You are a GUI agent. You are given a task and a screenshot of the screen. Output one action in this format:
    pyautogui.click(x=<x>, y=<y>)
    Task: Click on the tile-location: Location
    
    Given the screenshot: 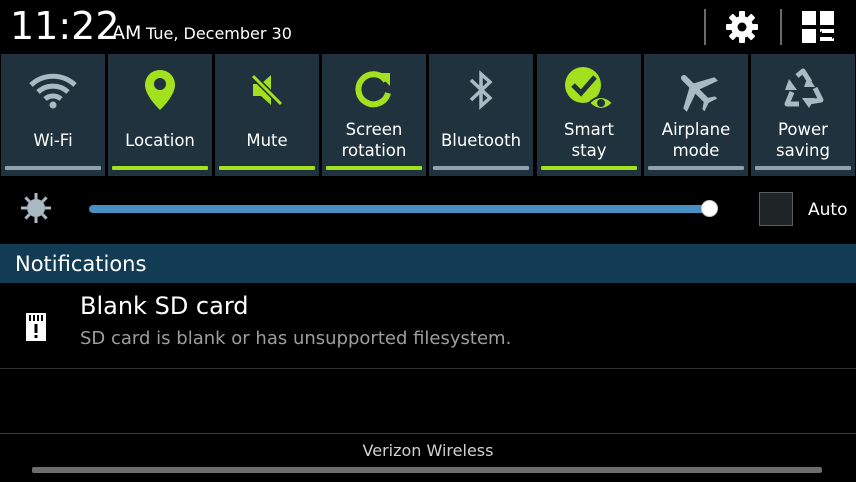 What is the action you would take?
    pyautogui.click(x=160, y=115)
    